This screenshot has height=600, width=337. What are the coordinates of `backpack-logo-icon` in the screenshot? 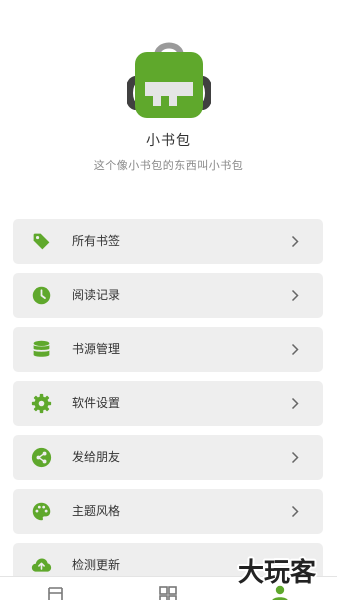 It's located at (169, 80).